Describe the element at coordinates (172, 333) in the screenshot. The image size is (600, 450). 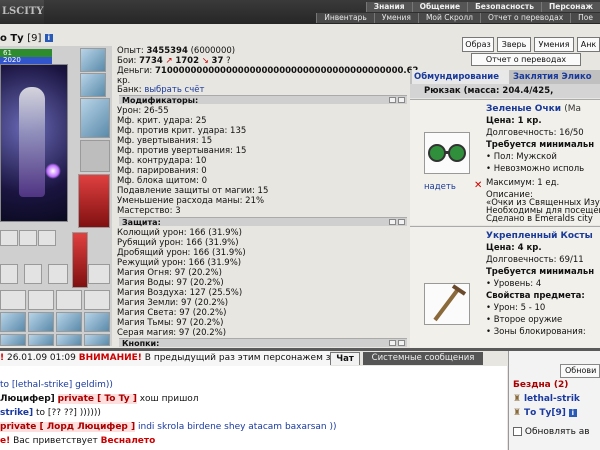
I see `prot-line: Серая магия: 97 (20.2%)` at that location.